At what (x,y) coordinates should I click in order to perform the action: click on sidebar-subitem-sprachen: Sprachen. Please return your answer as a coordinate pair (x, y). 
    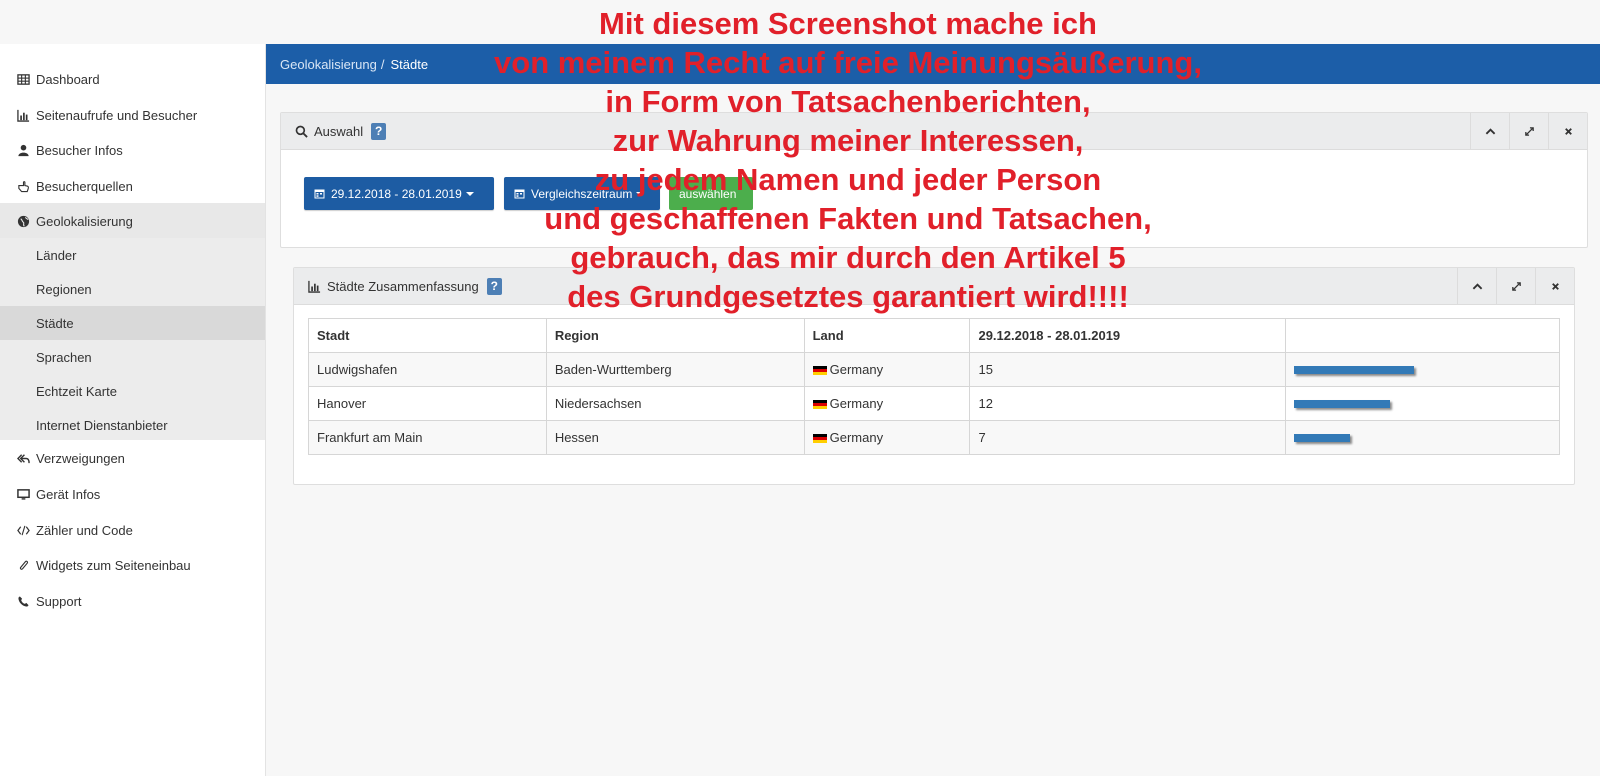
    Looking at the image, I should click on (132, 357).